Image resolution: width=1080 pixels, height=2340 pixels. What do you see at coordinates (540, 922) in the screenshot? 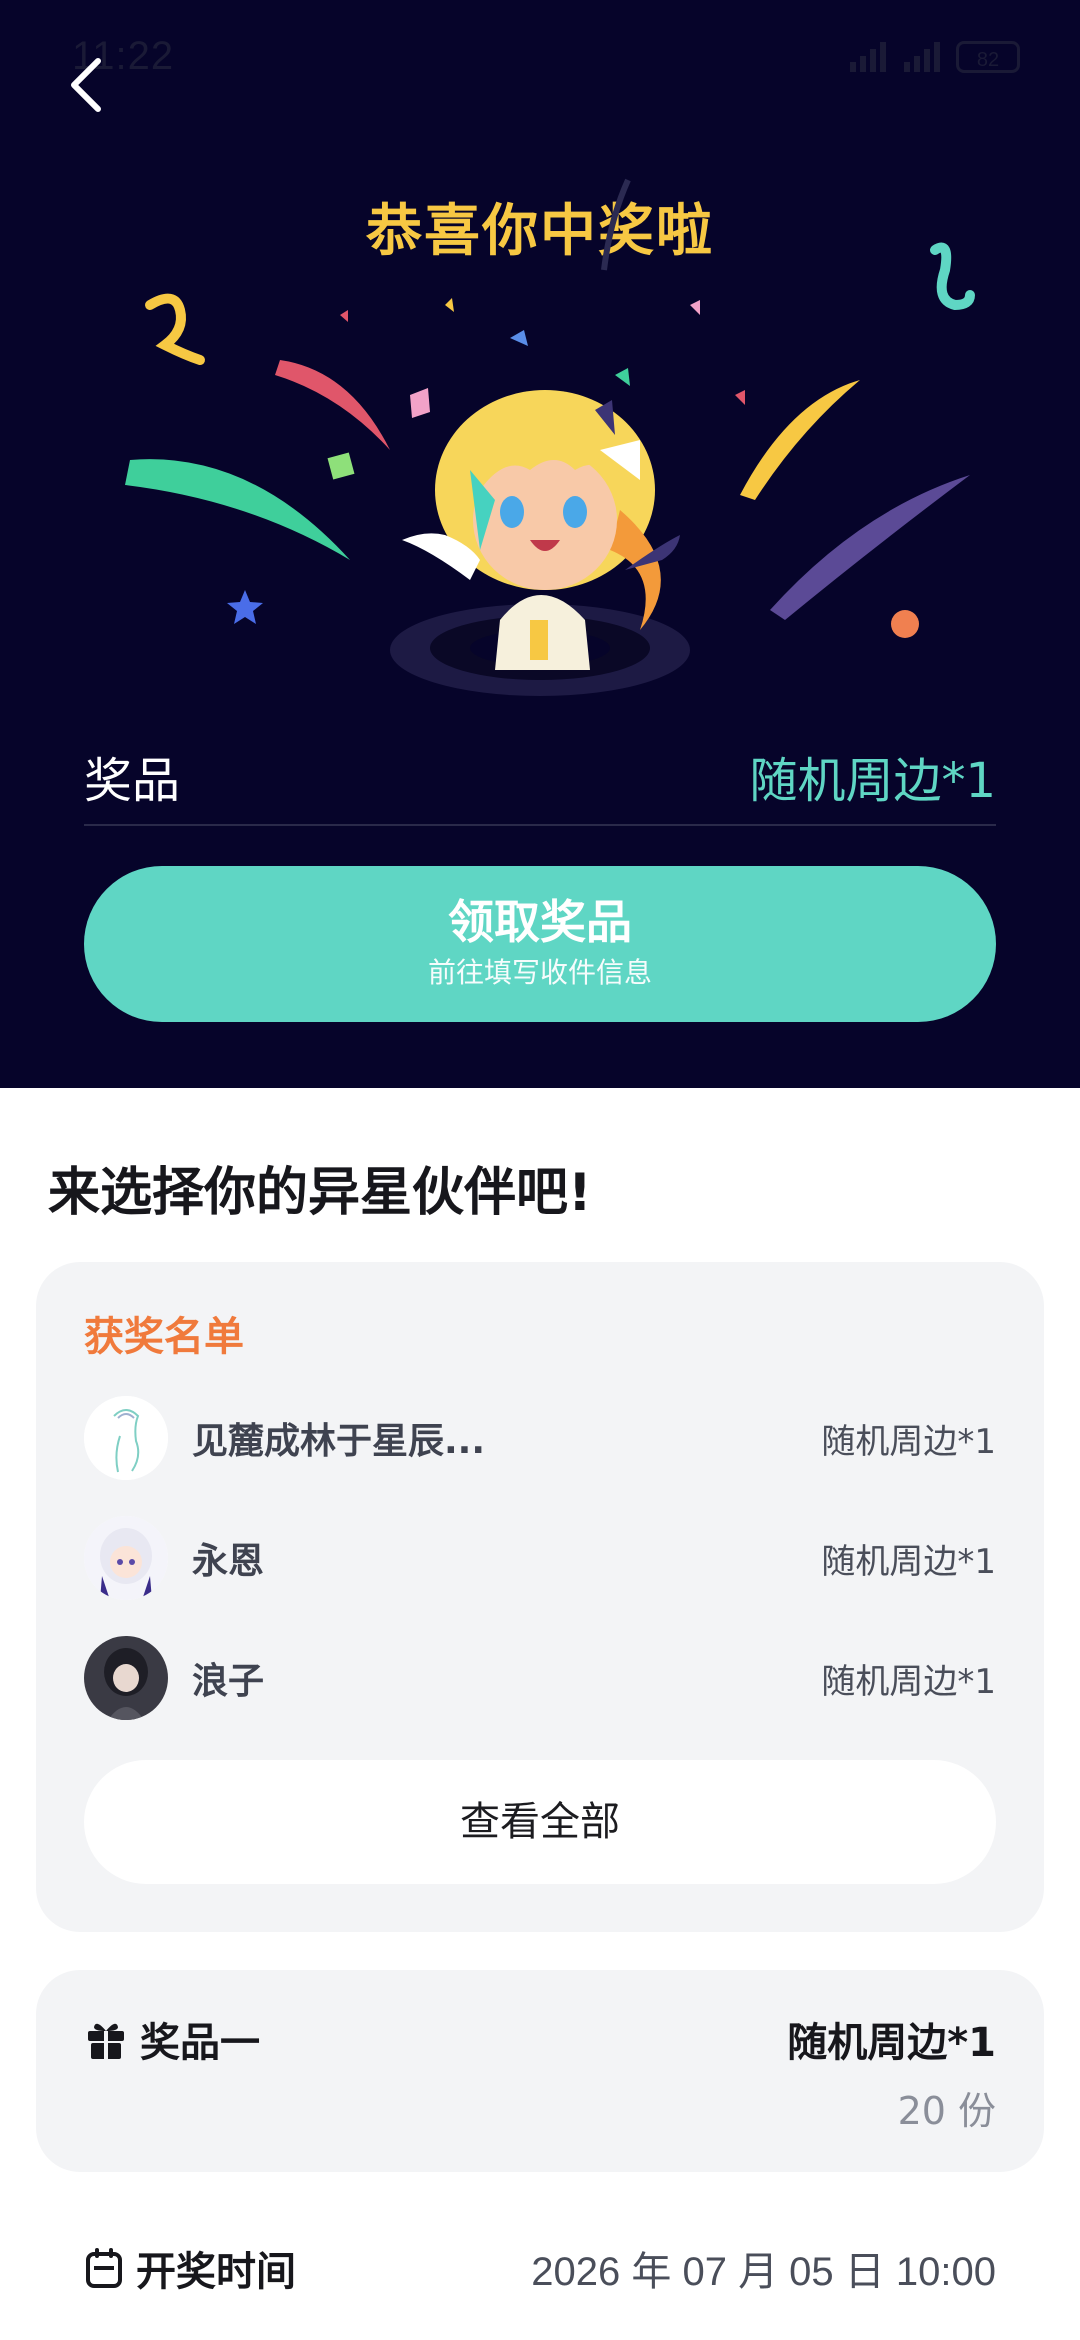
I see `claim-button-label: 领取奖品` at bounding box center [540, 922].